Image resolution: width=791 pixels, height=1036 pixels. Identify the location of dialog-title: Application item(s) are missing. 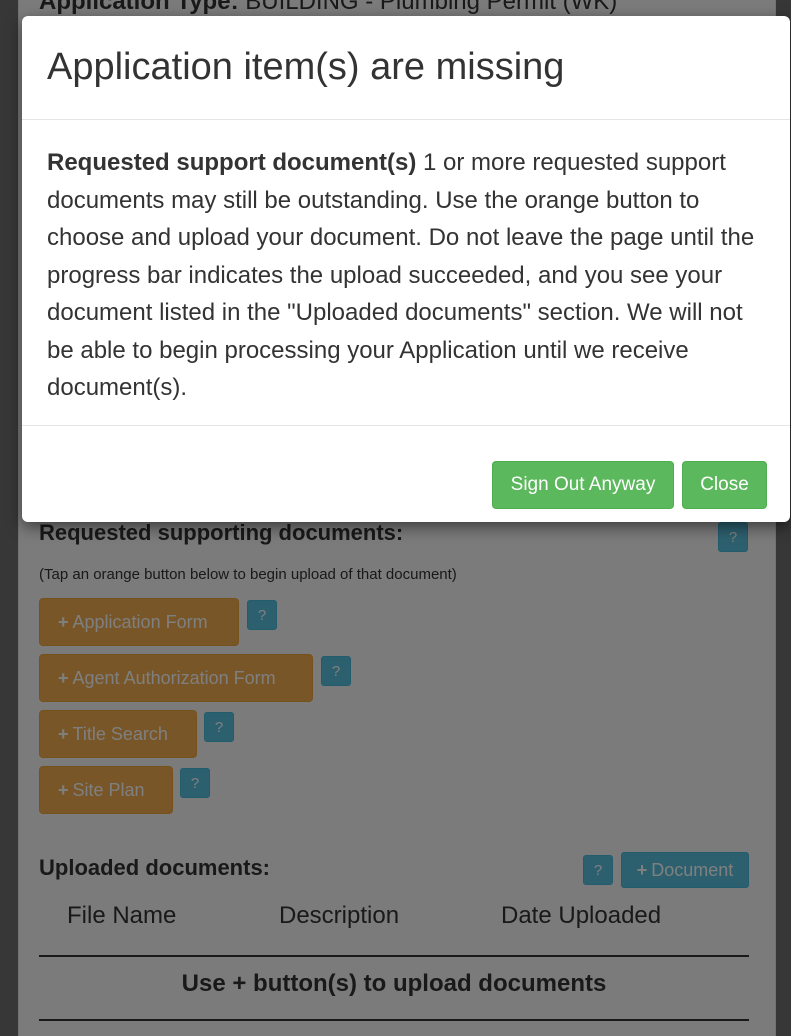
(306, 67).